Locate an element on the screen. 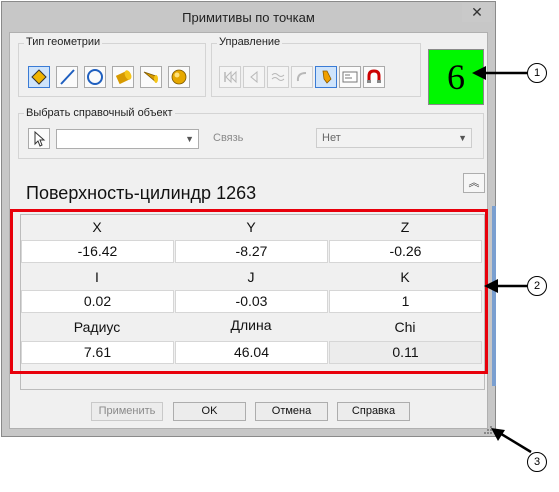  callout-3: 3 is located at coordinates (537, 462).